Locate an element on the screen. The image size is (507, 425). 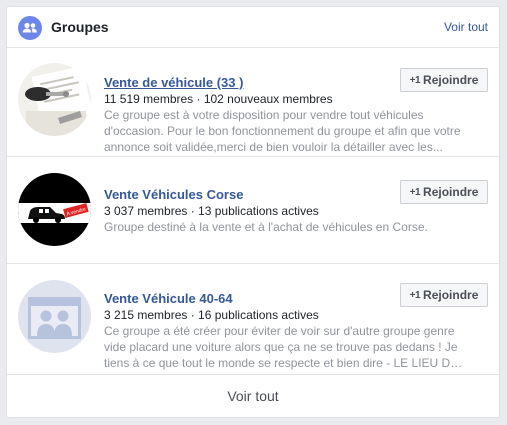
group-photo: A vendre is located at coordinates (54, 209).